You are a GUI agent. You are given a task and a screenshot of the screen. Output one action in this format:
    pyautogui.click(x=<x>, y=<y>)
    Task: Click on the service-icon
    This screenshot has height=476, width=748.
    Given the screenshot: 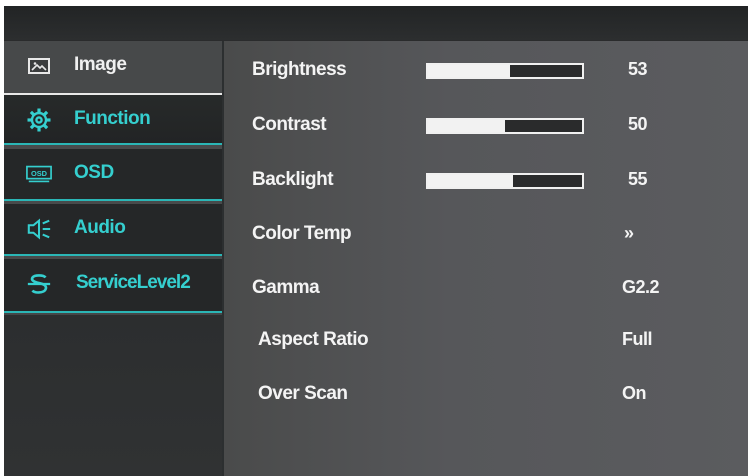 What is the action you would take?
    pyautogui.click(x=39, y=284)
    